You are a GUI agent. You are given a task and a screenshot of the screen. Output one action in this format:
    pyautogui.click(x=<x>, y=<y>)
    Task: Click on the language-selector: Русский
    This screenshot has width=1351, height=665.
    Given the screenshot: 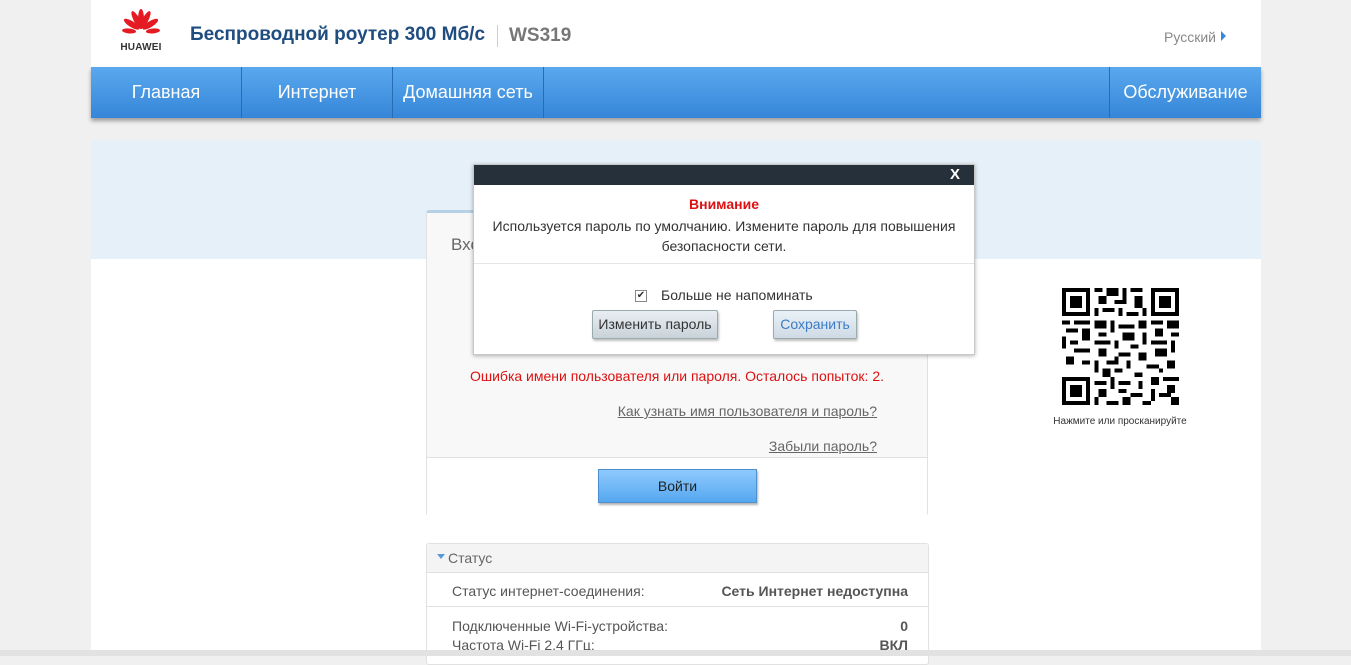 What is the action you would take?
    pyautogui.click(x=1190, y=37)
    